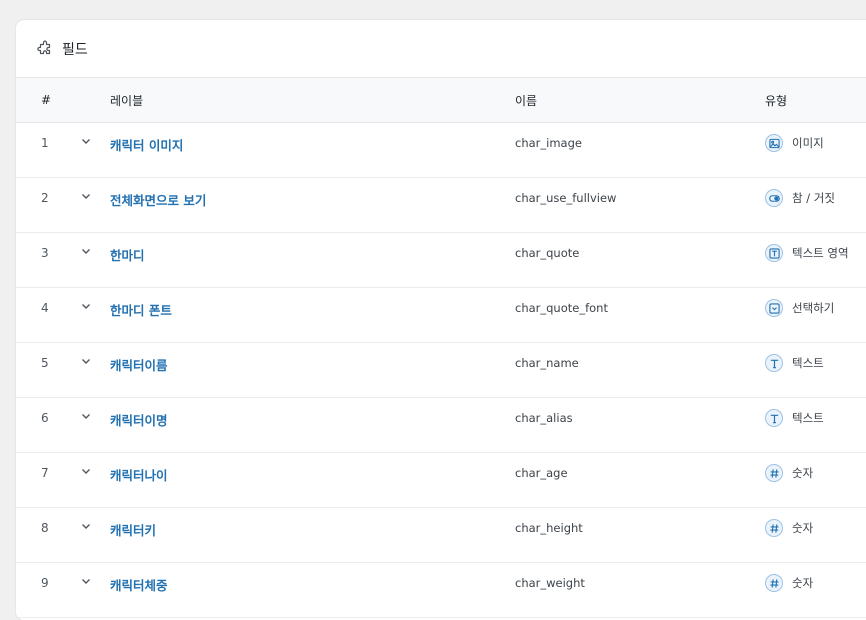 This screenshot has width=866, height=620. Describe the element at coordinates (441, 150) in the screenshot. I see `table-row: 1 캐릭터 이미지 char_image 이미지` at that location.